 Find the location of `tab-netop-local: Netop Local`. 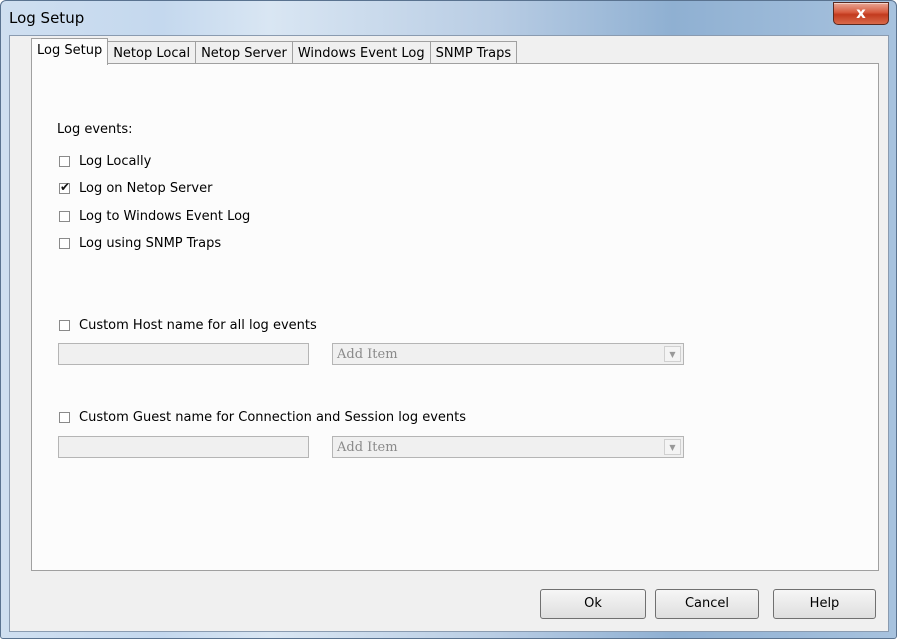

tab-netop-local: Netop Local is located at coordinates (152, 53).